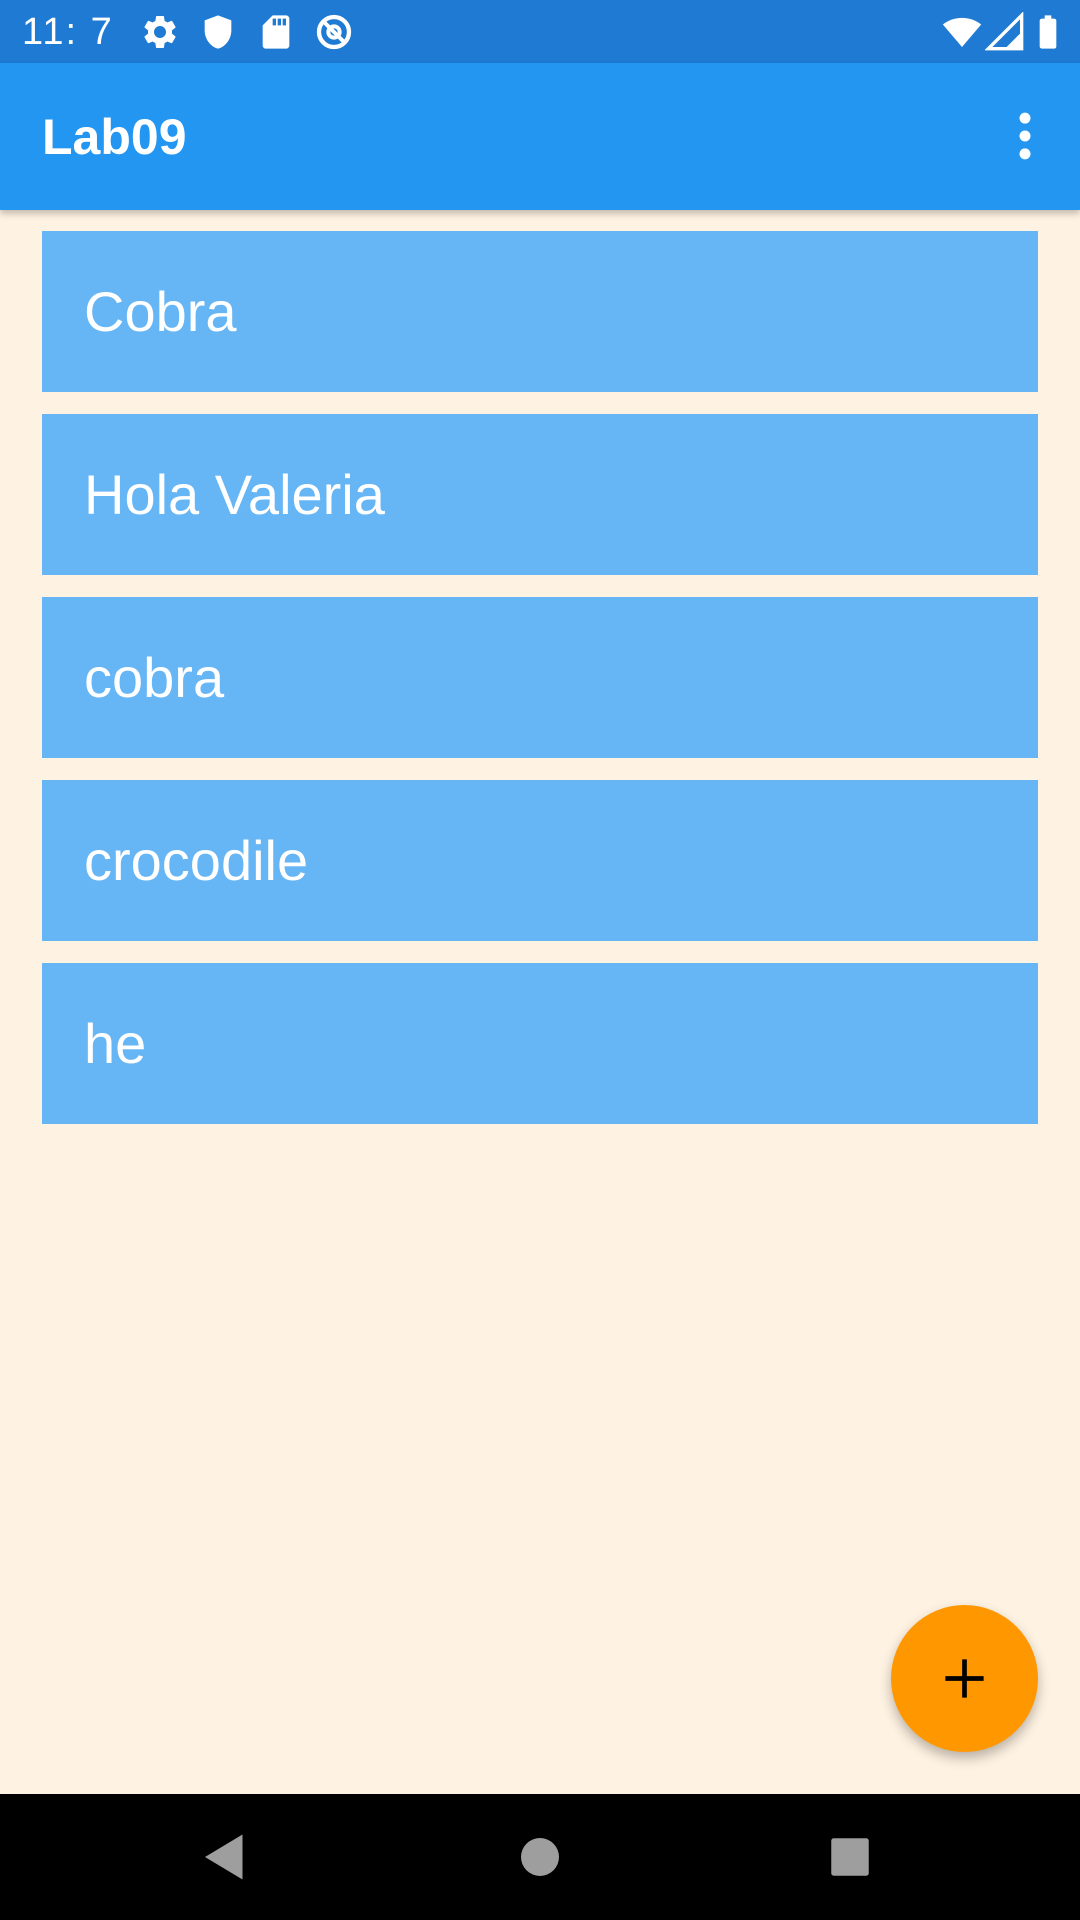  Describe the element at coordinates (225, 1857) in the screenshot. I see `back-icon` at that location.